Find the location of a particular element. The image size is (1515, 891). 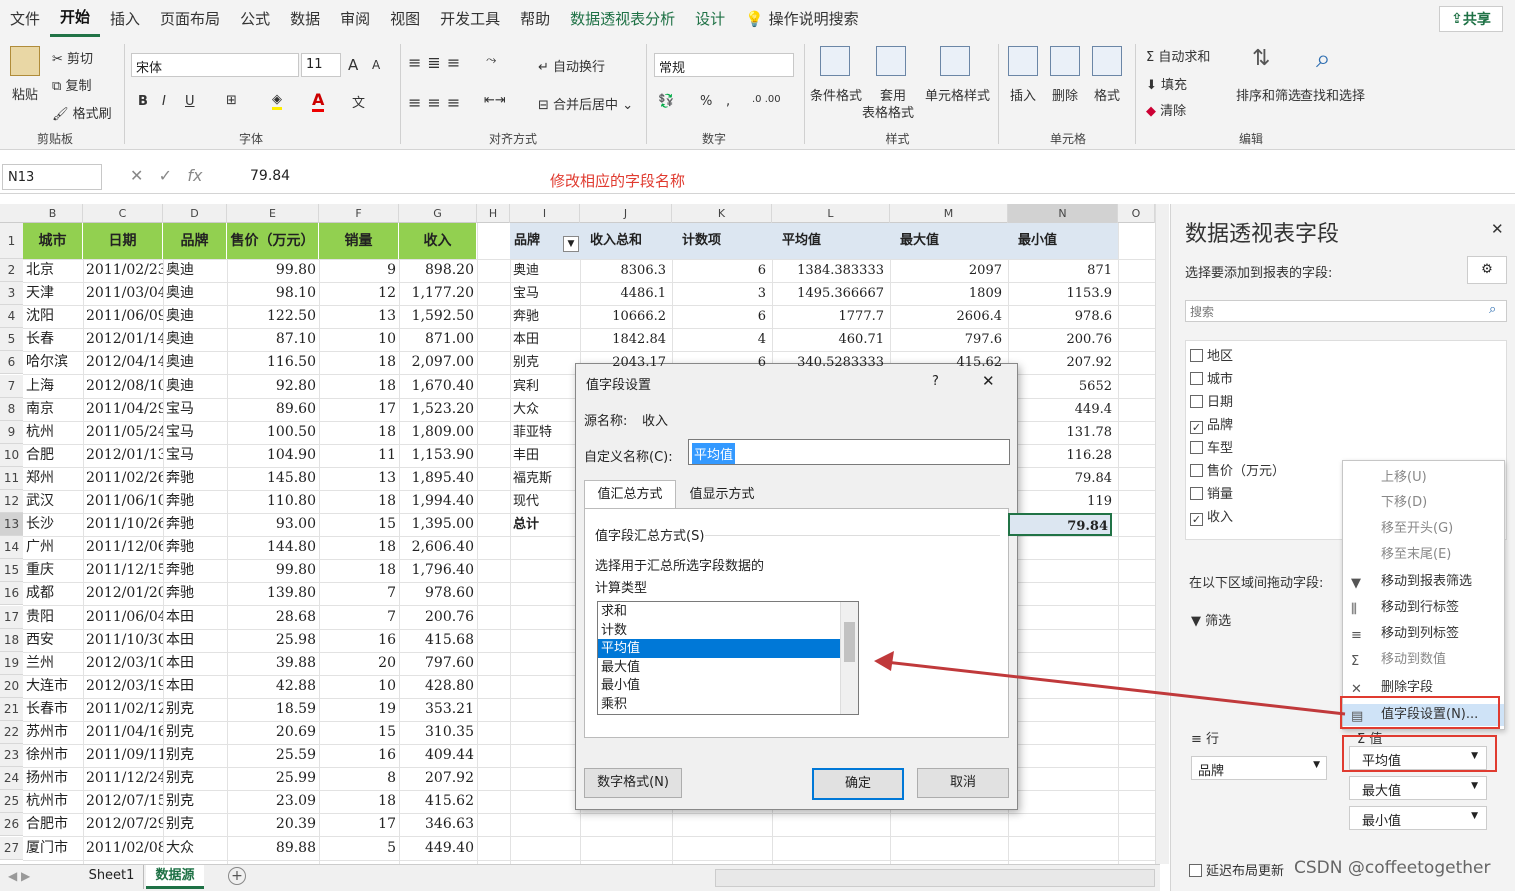

table-cell: 2011/02/26 is located at coordinates (123, 478).